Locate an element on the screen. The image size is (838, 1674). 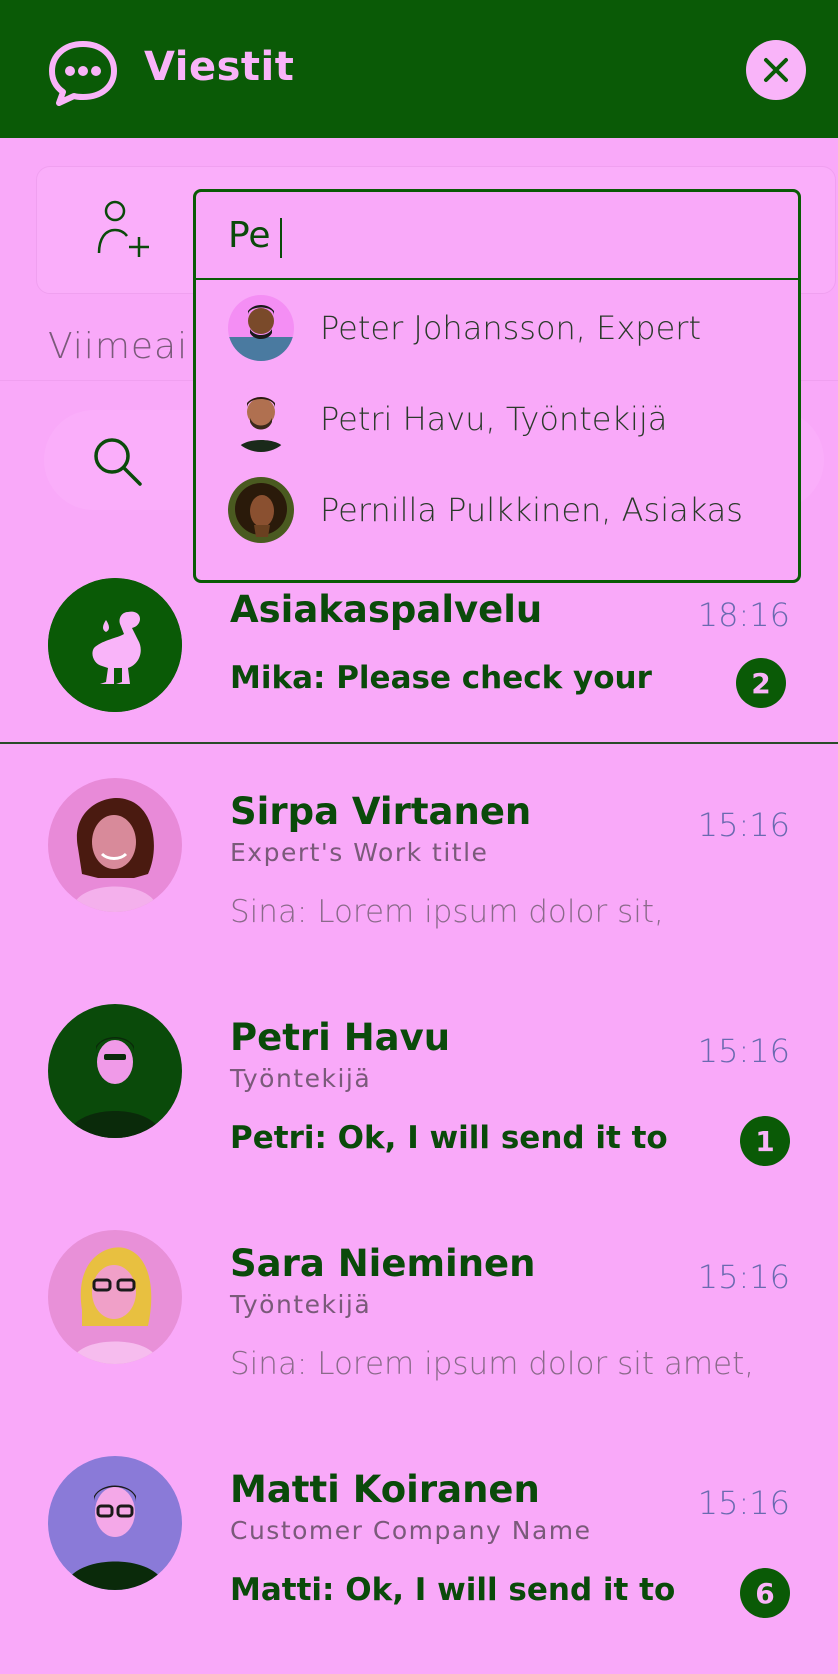
conversation-preview: Matti: Ok, I will send it to is located at coordinates (453, 1590).